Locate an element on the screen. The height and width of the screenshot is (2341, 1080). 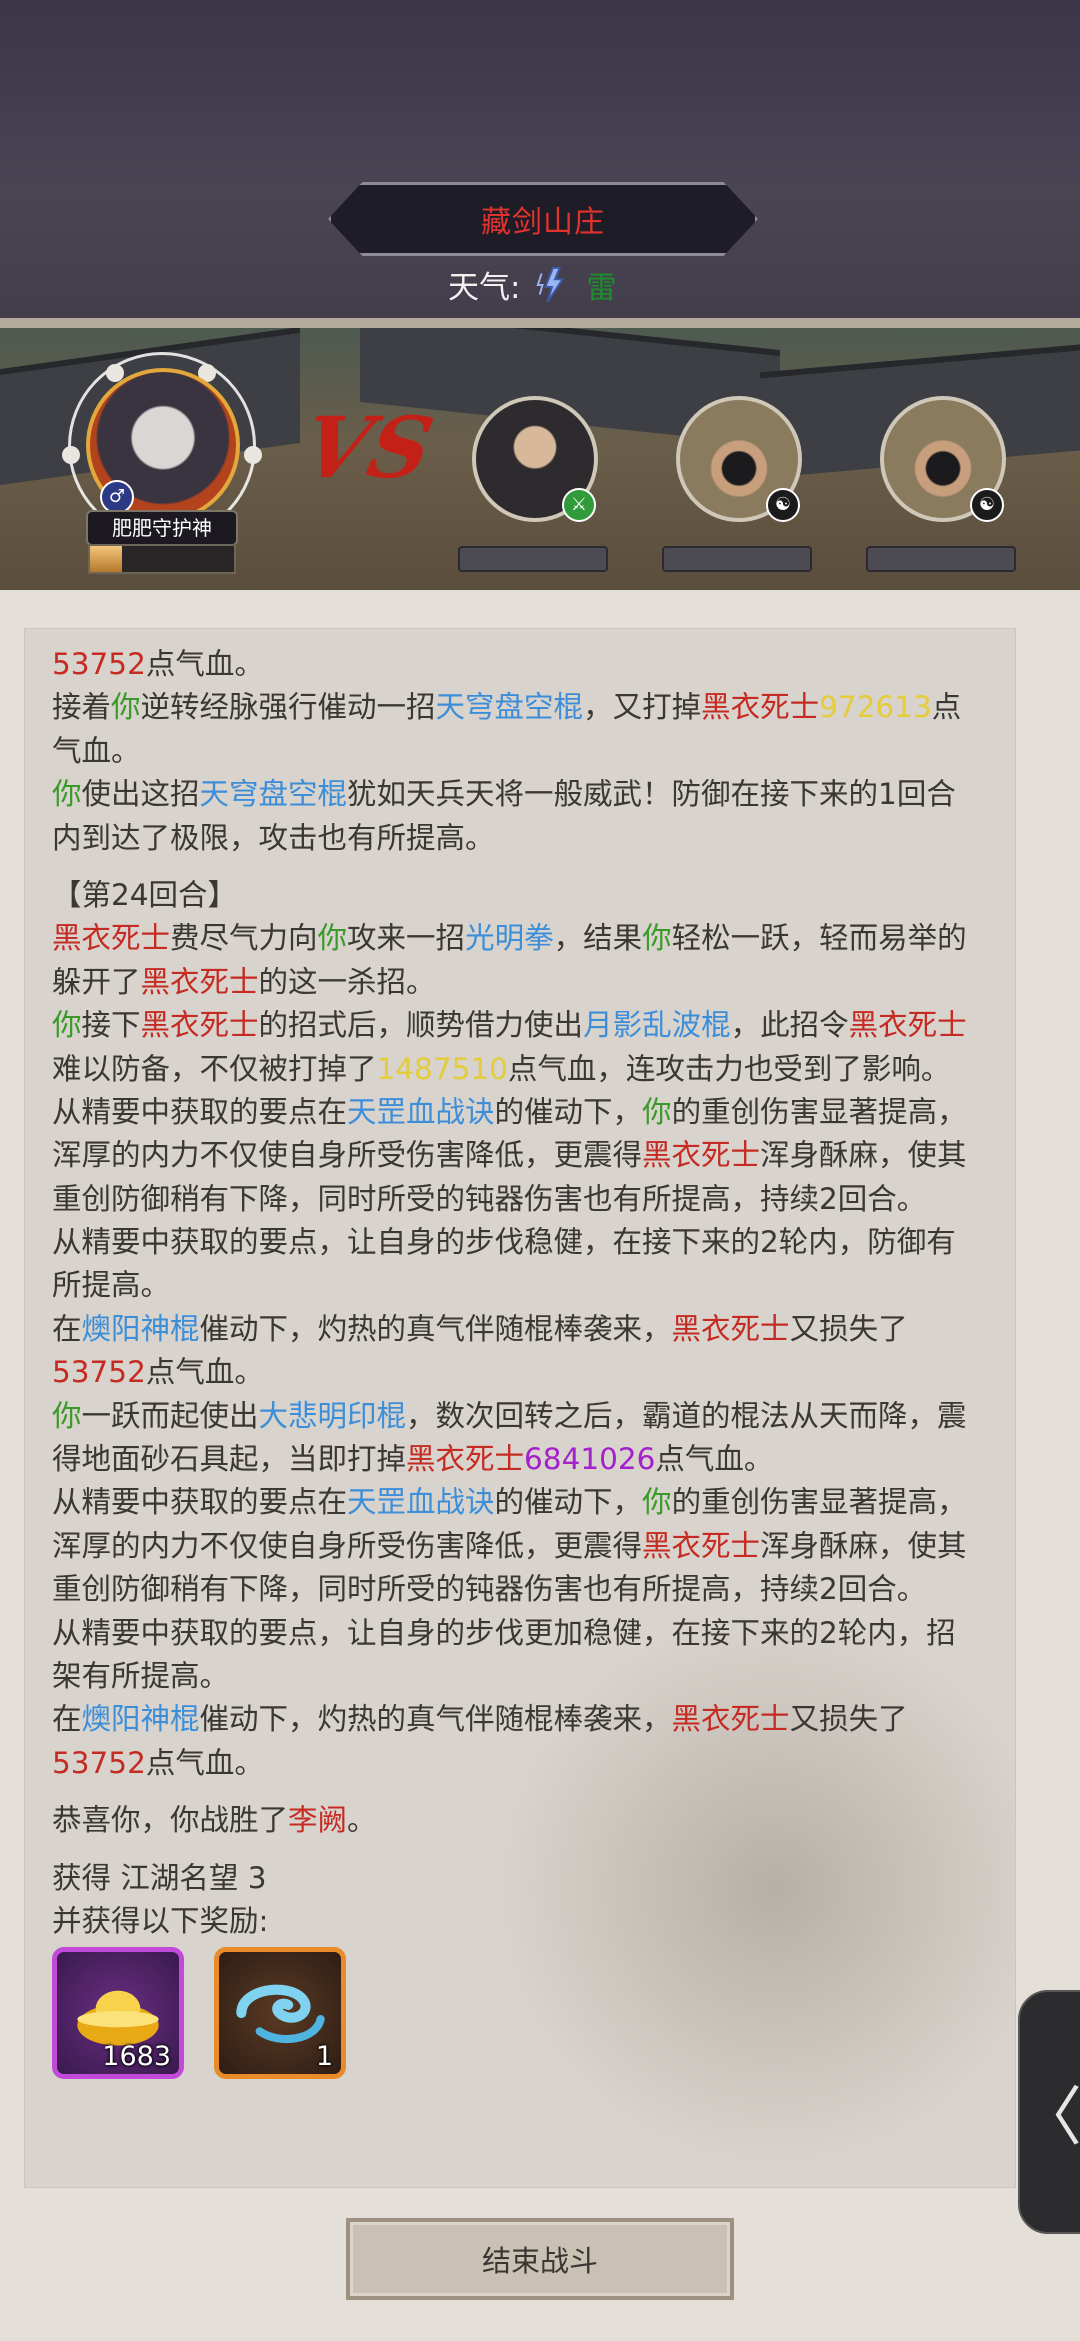
log-line: 所提高。 is located at coordinates (532, 1285).